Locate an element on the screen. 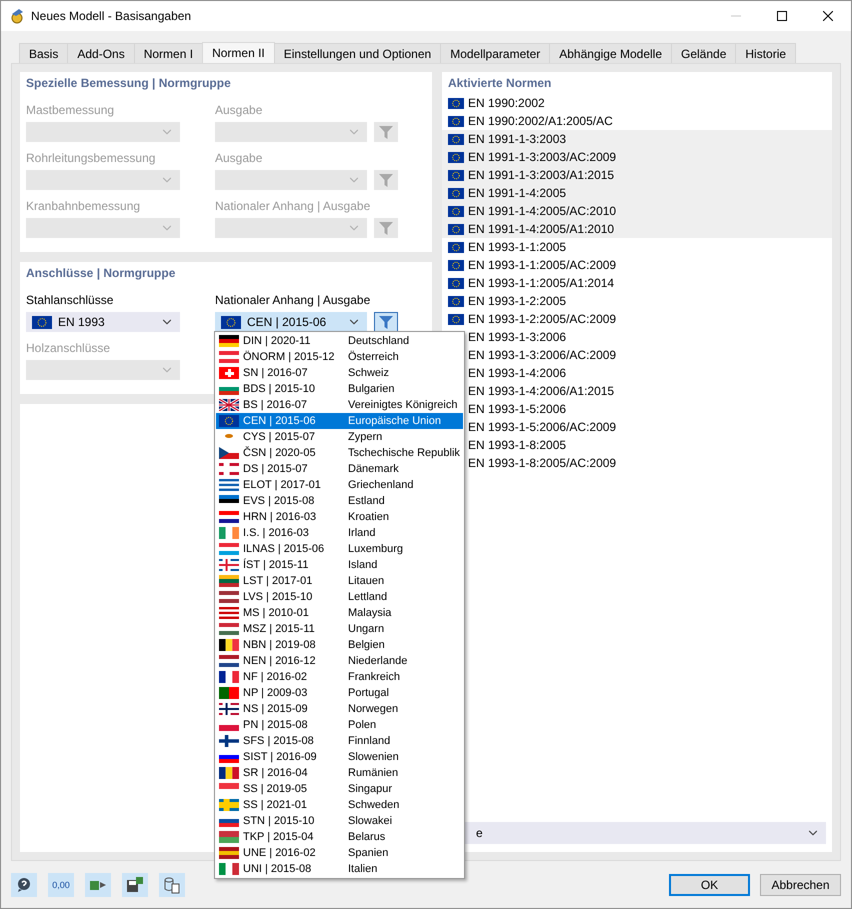 This screenshot has height=909, width=852. filter-button is located at coordinates (386, 322).